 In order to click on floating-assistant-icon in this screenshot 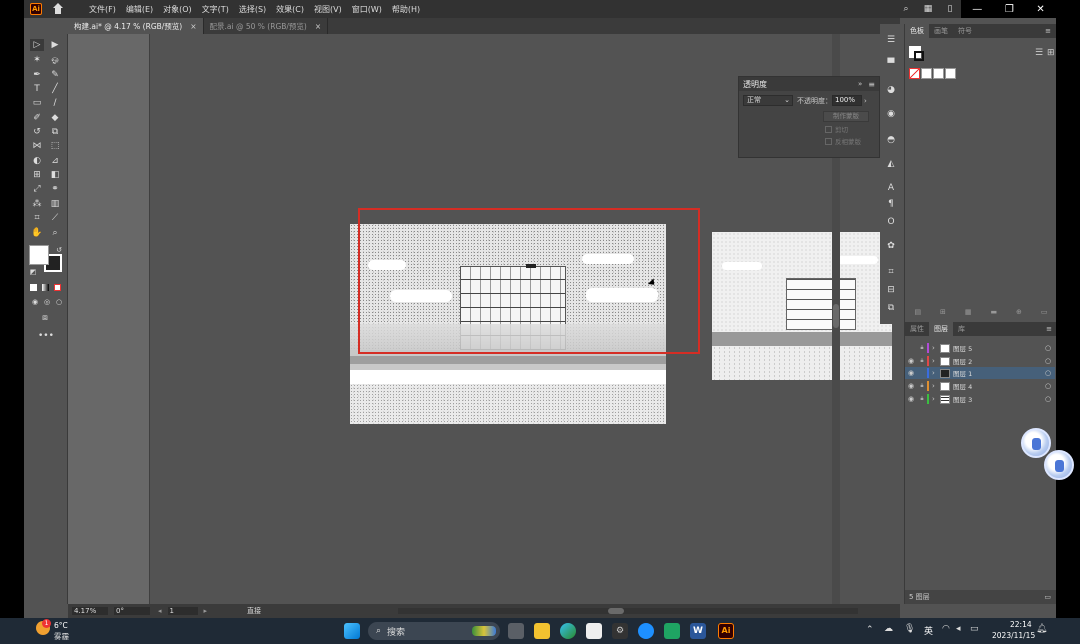, I will do `click(1036, 443)`.